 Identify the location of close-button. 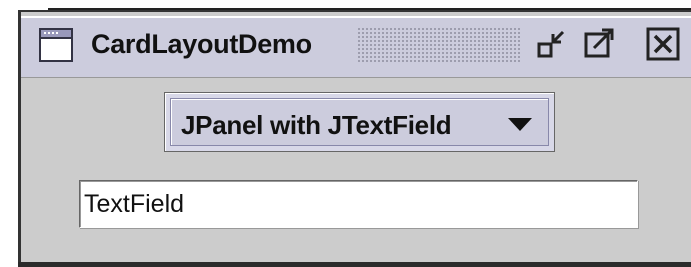
(663, 44).